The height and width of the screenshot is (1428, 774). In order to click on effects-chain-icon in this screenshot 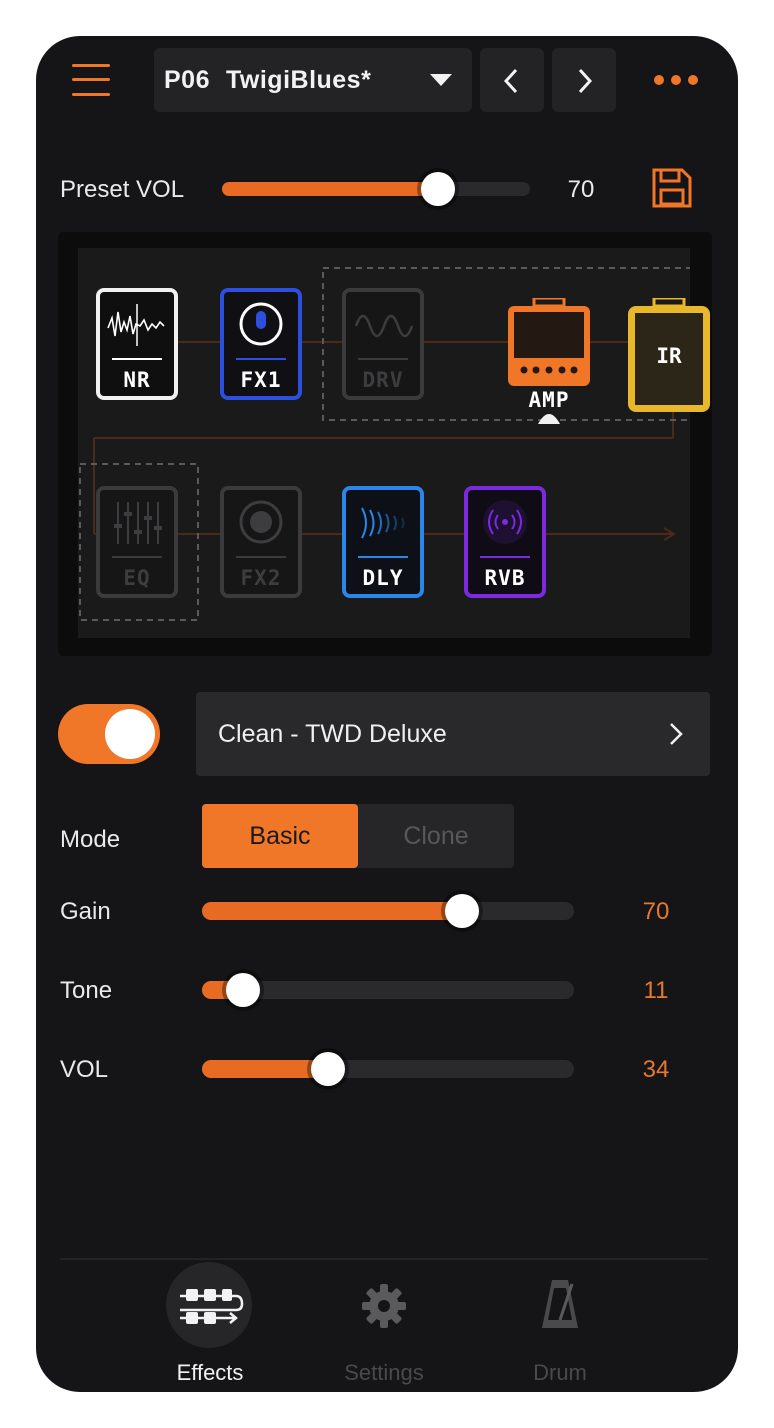, I will do `click(212, 1306)`.